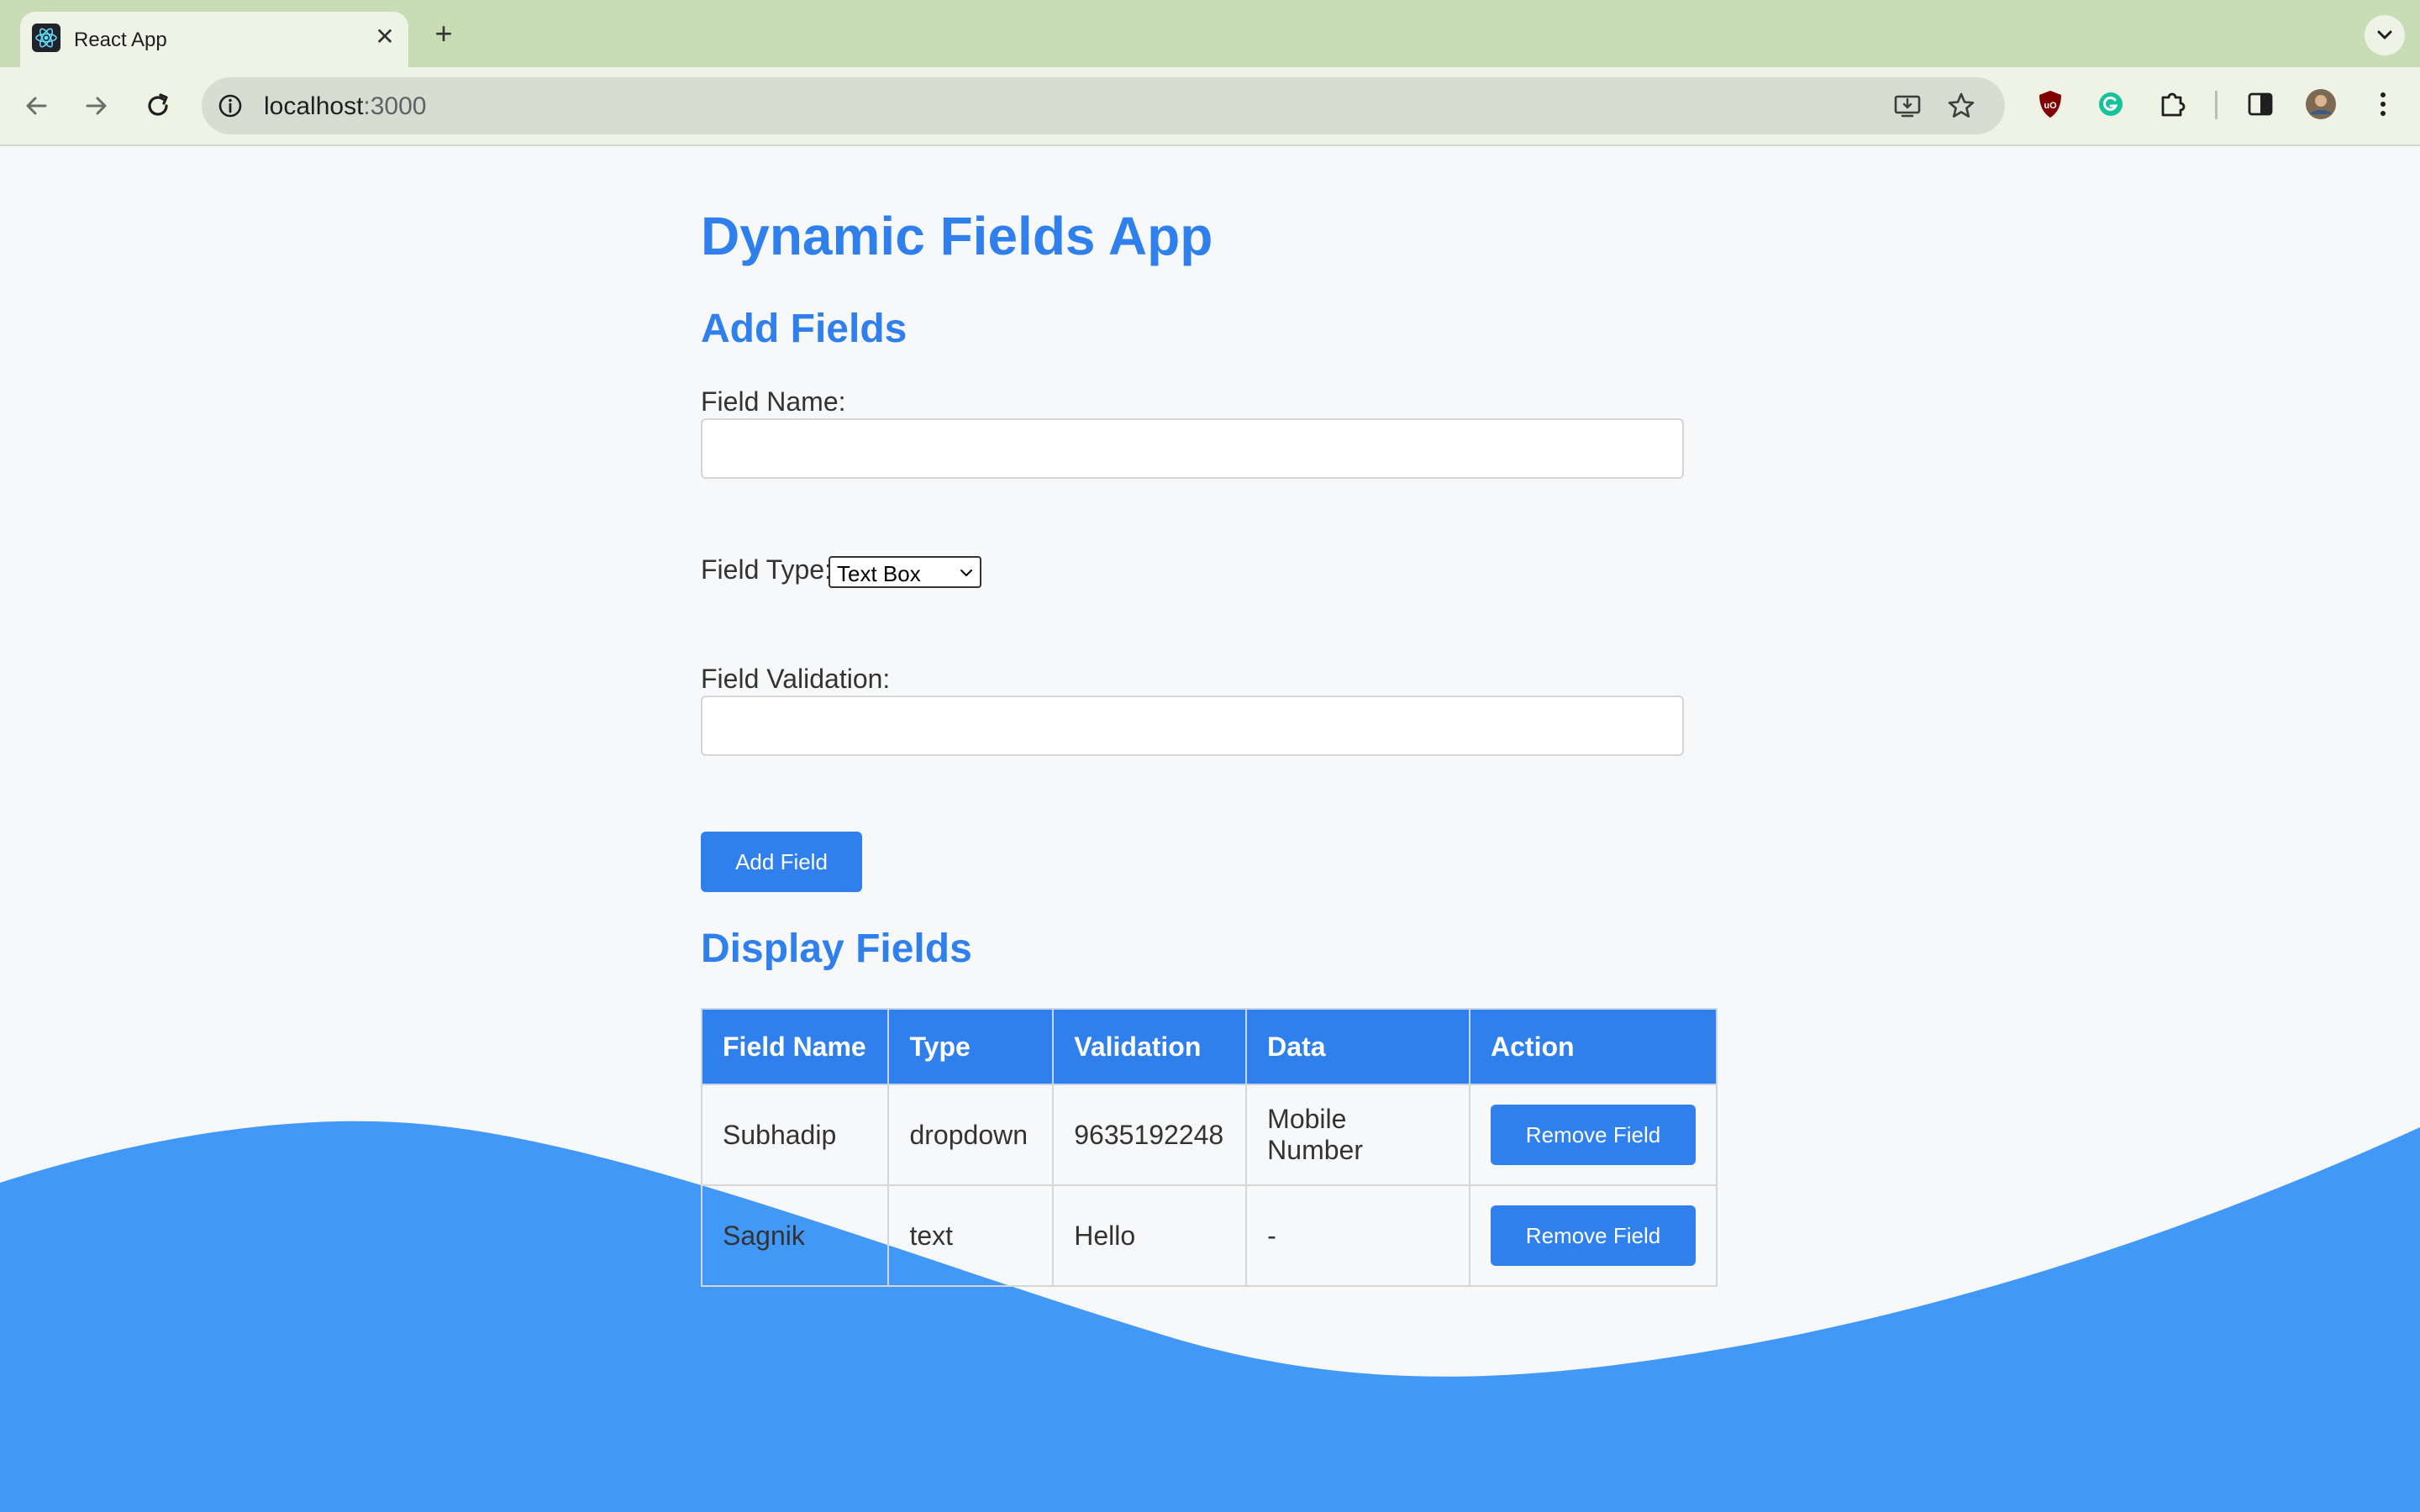 The image size is (2420, 1512). I want to click on browser-tab-strip: React App ✕ +, so click(1210, 33).